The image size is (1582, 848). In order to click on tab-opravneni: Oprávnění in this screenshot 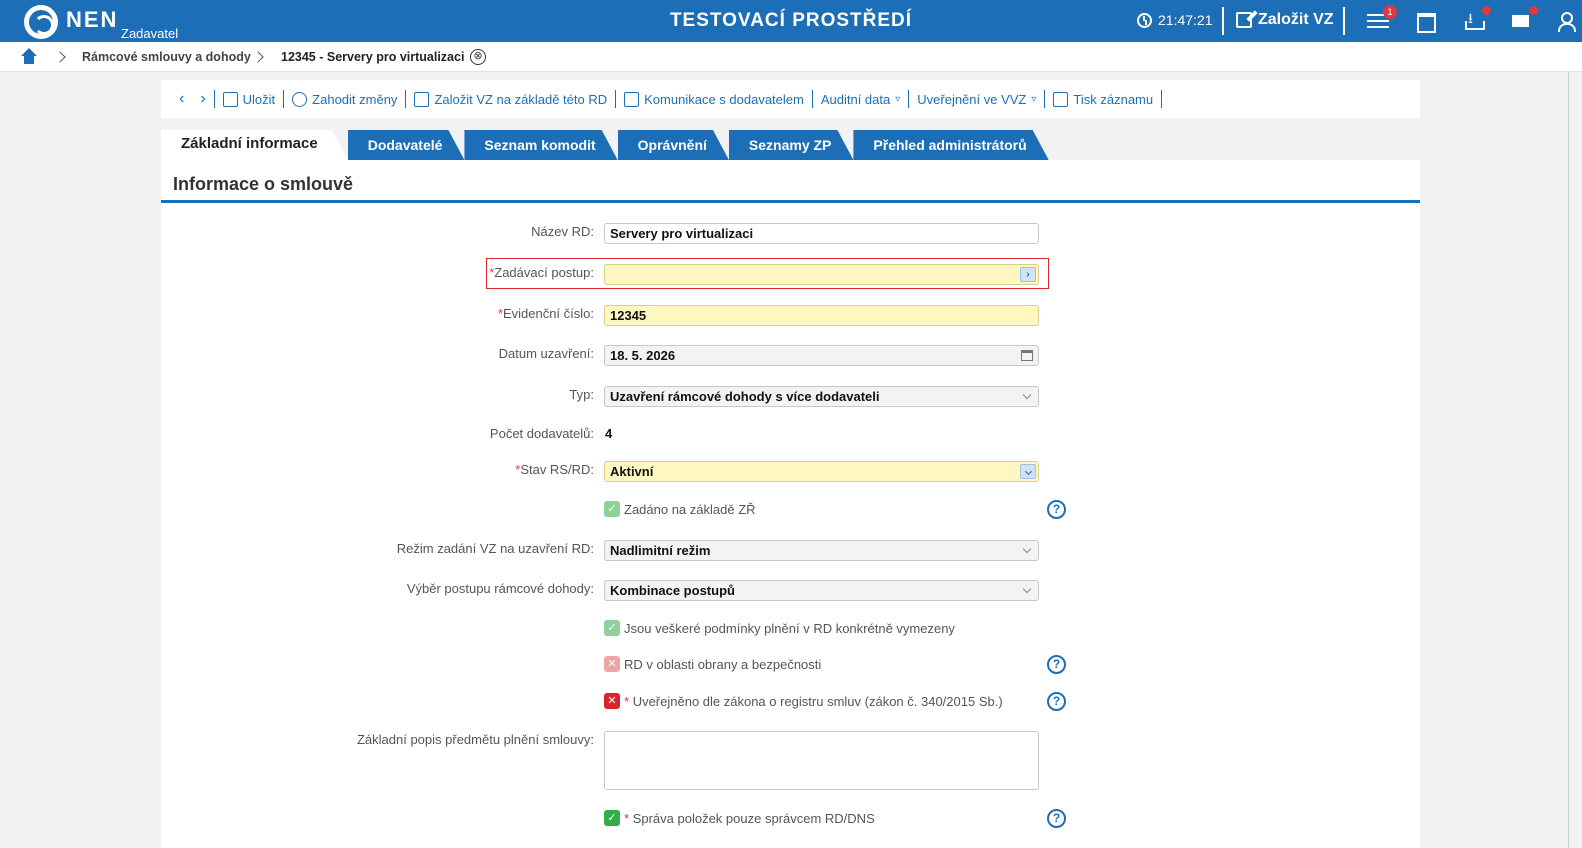, I will do `click(673, 145)`.